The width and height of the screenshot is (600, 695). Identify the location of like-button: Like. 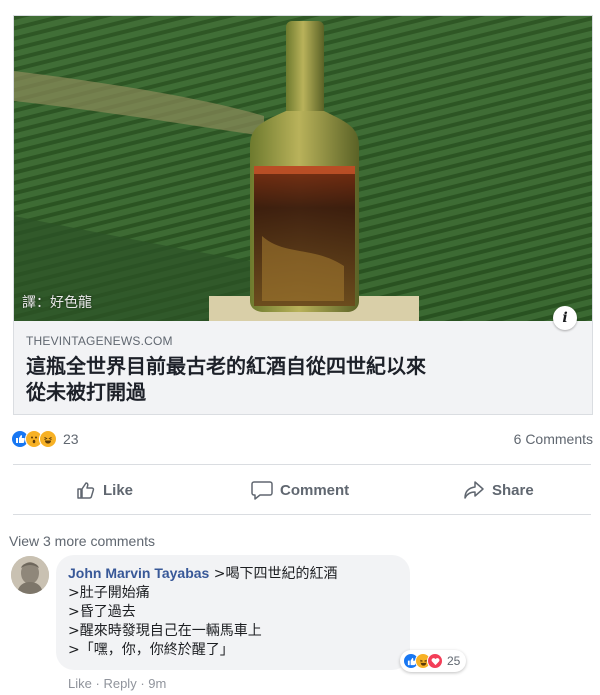
(104, 490).